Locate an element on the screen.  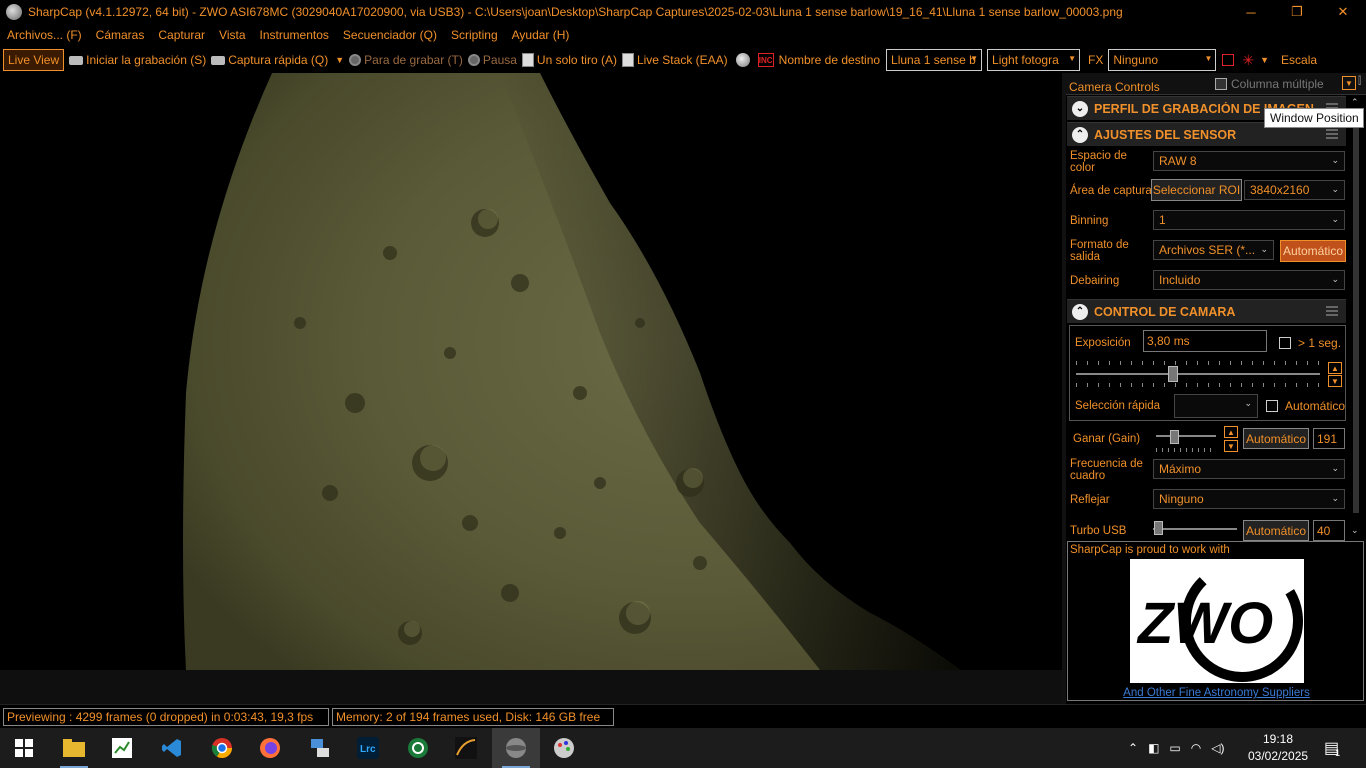
menu-file: Archivos... (F) is located at coordinates (44, 35).